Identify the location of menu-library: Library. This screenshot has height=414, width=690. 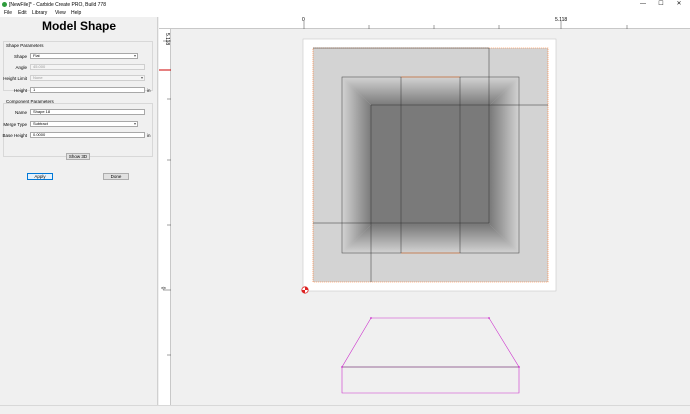
(39, 13).